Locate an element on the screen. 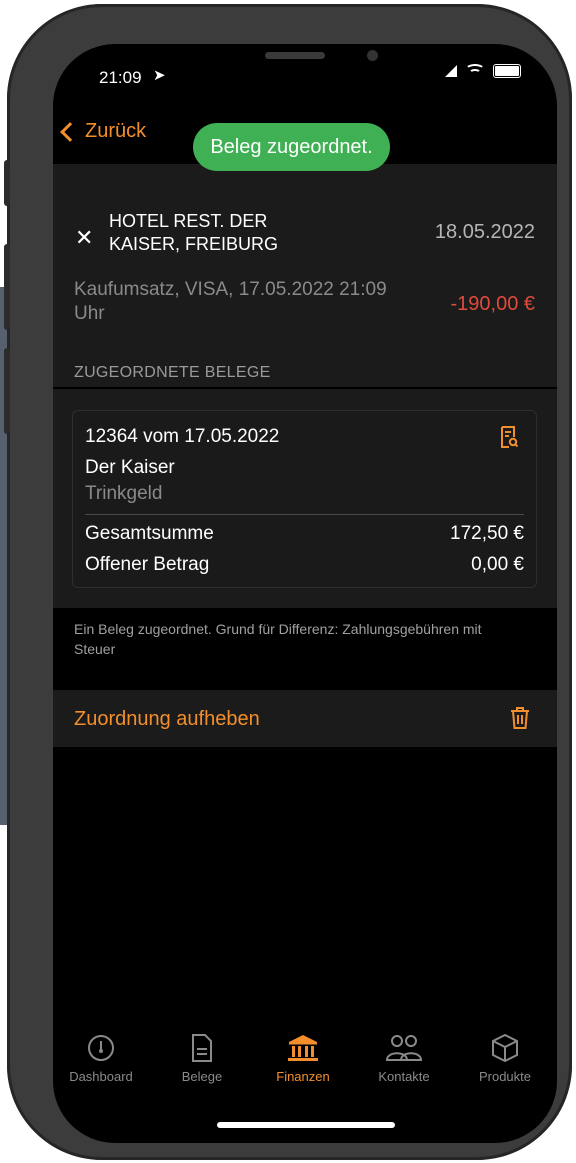 This screenshot has height=1163, width=576. location-icon: ➤ is located at coordinates (159, 75).